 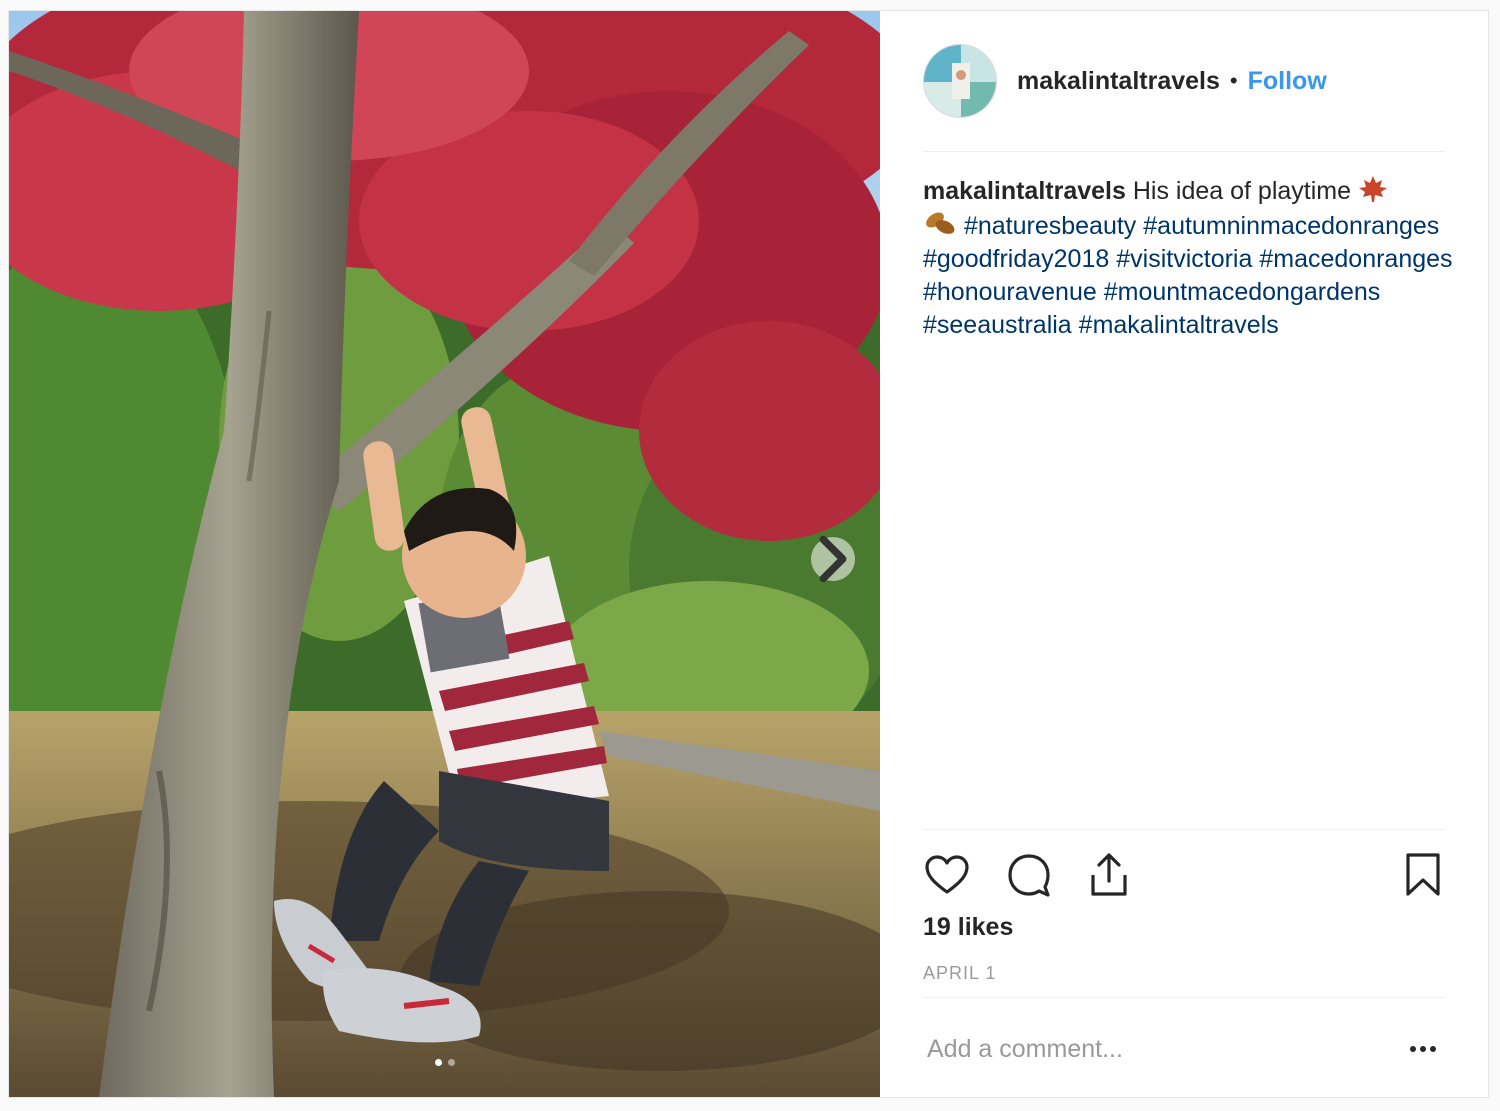 What do you see at coordinates (1184, 259) in the screenshot?
I see `hashtag: #visitvictoria` at bounding box center [1184, 259].